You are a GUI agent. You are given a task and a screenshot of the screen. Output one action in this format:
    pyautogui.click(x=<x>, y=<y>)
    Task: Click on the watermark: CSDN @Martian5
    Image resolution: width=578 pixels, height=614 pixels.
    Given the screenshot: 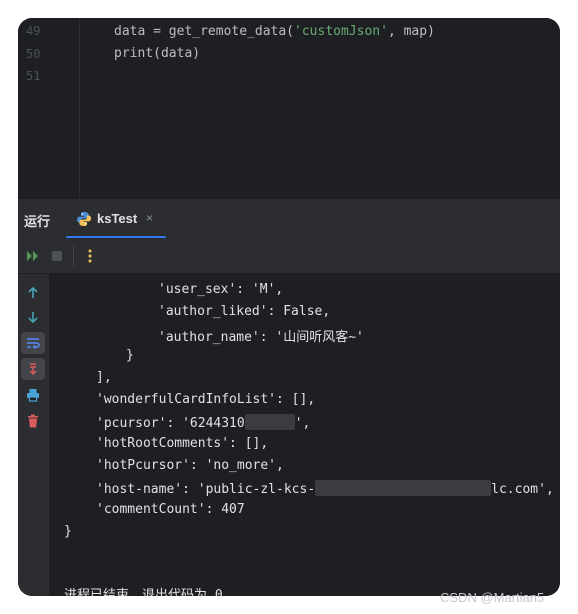 What is the action you would take?
    pyautogui.click(x=492, y=597)
    